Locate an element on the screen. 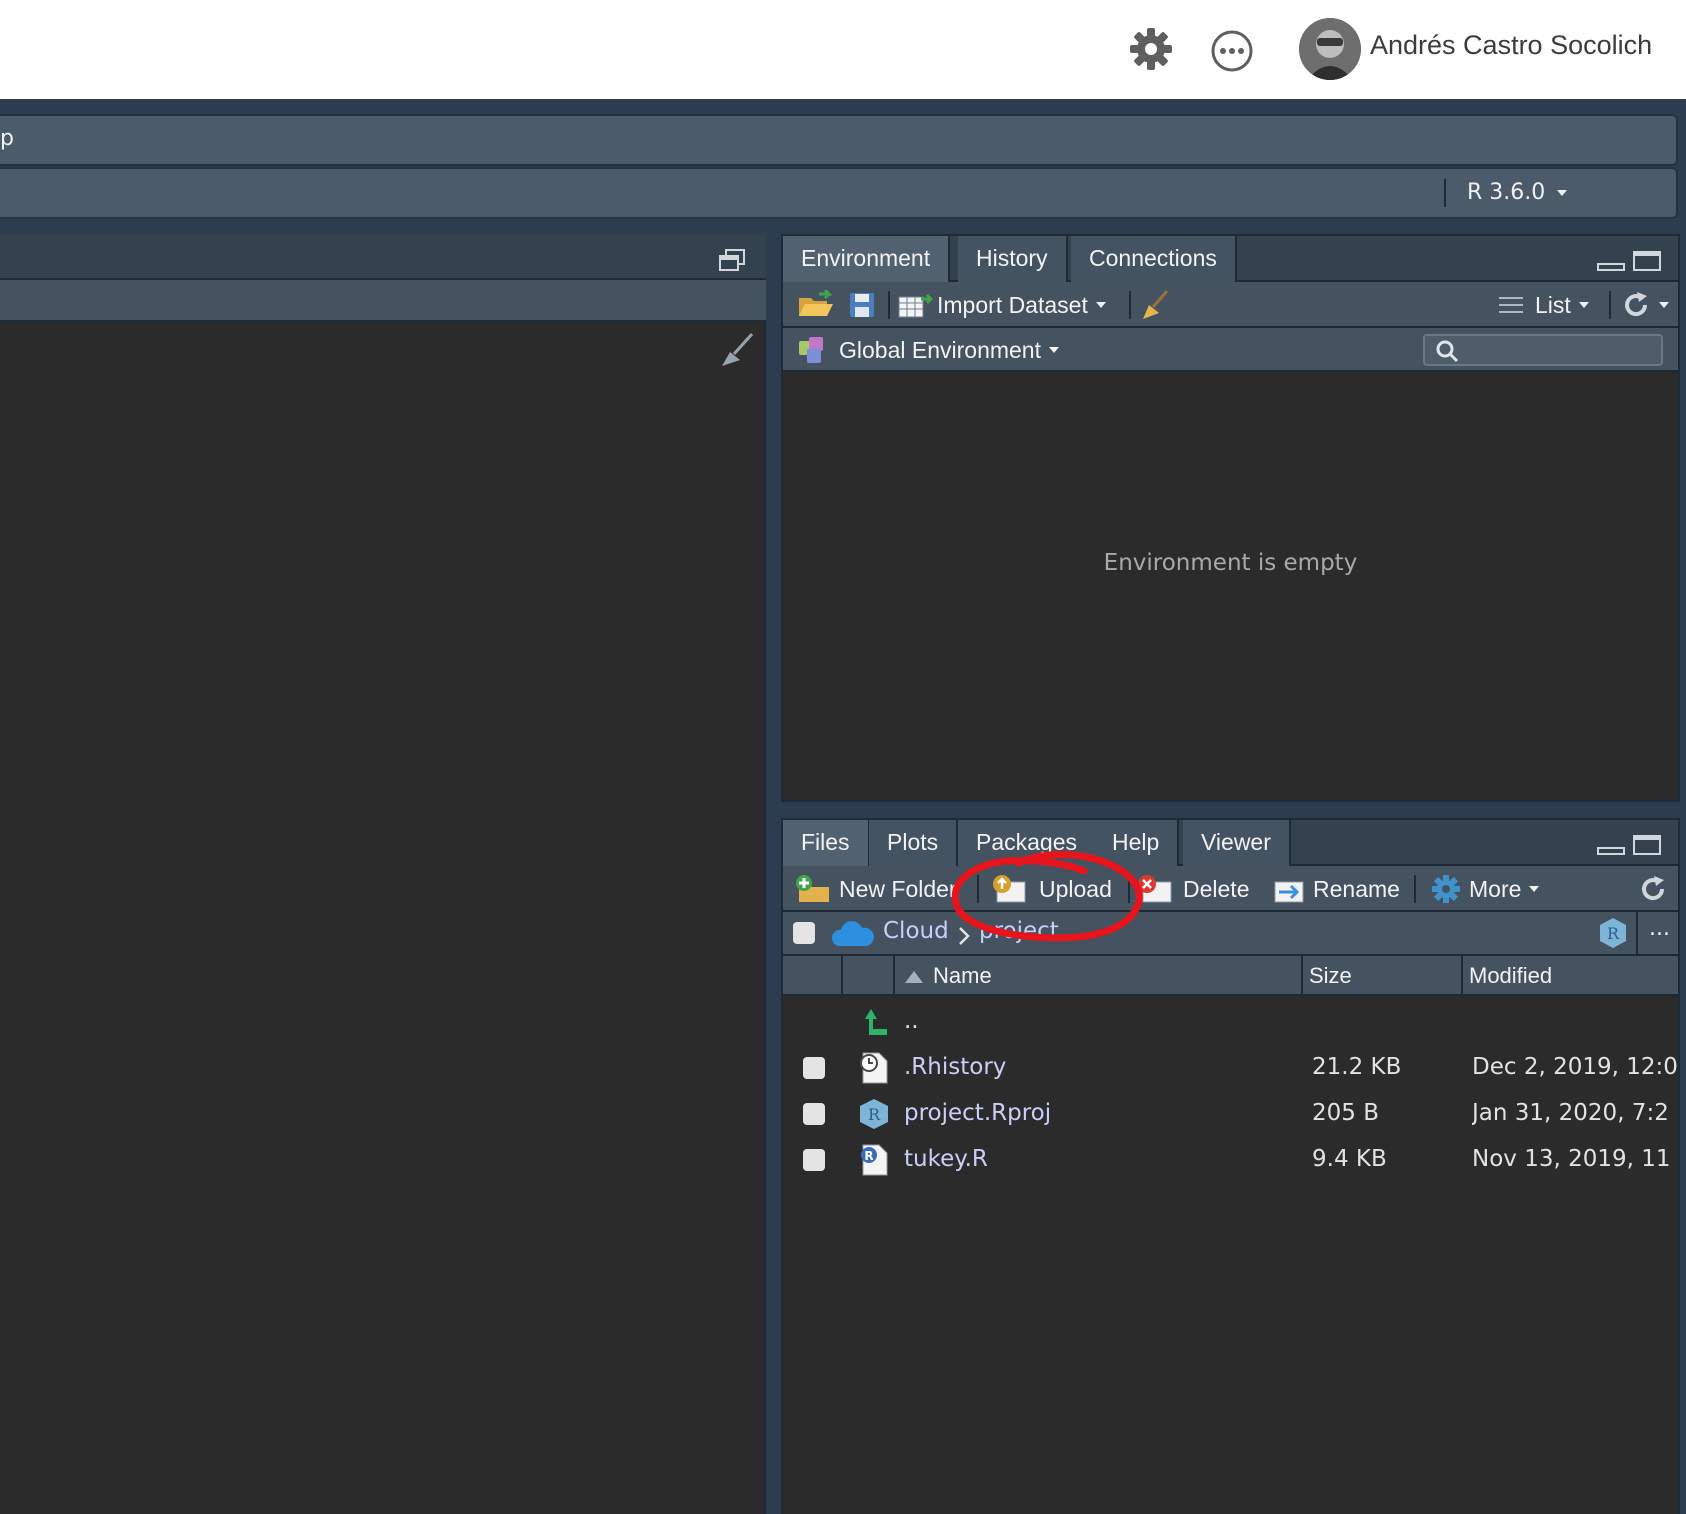 This screenshot has width=1686, height=1514. env-toolbar: Import Dataset List is located at coordinates (1230, 305).